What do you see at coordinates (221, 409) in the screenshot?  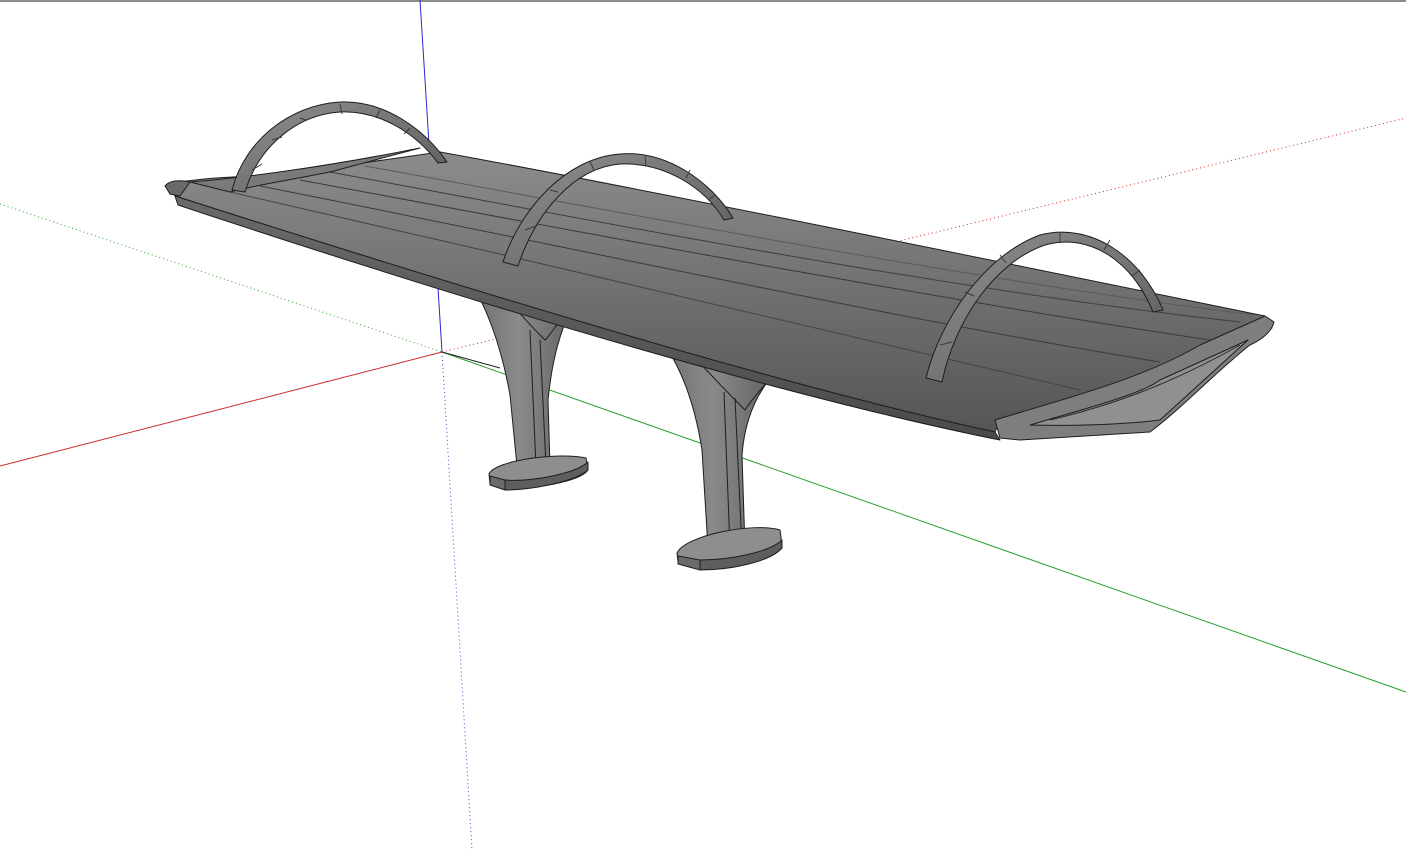 I see `red-axis` at bounding box center [221, 409].